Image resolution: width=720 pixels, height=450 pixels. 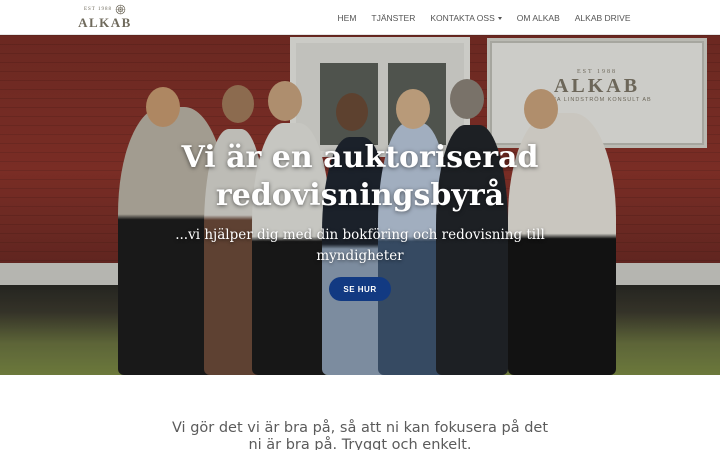 I want to click on nav-item-tjanster: TJÄNSTER, so click(x=393, y=18).